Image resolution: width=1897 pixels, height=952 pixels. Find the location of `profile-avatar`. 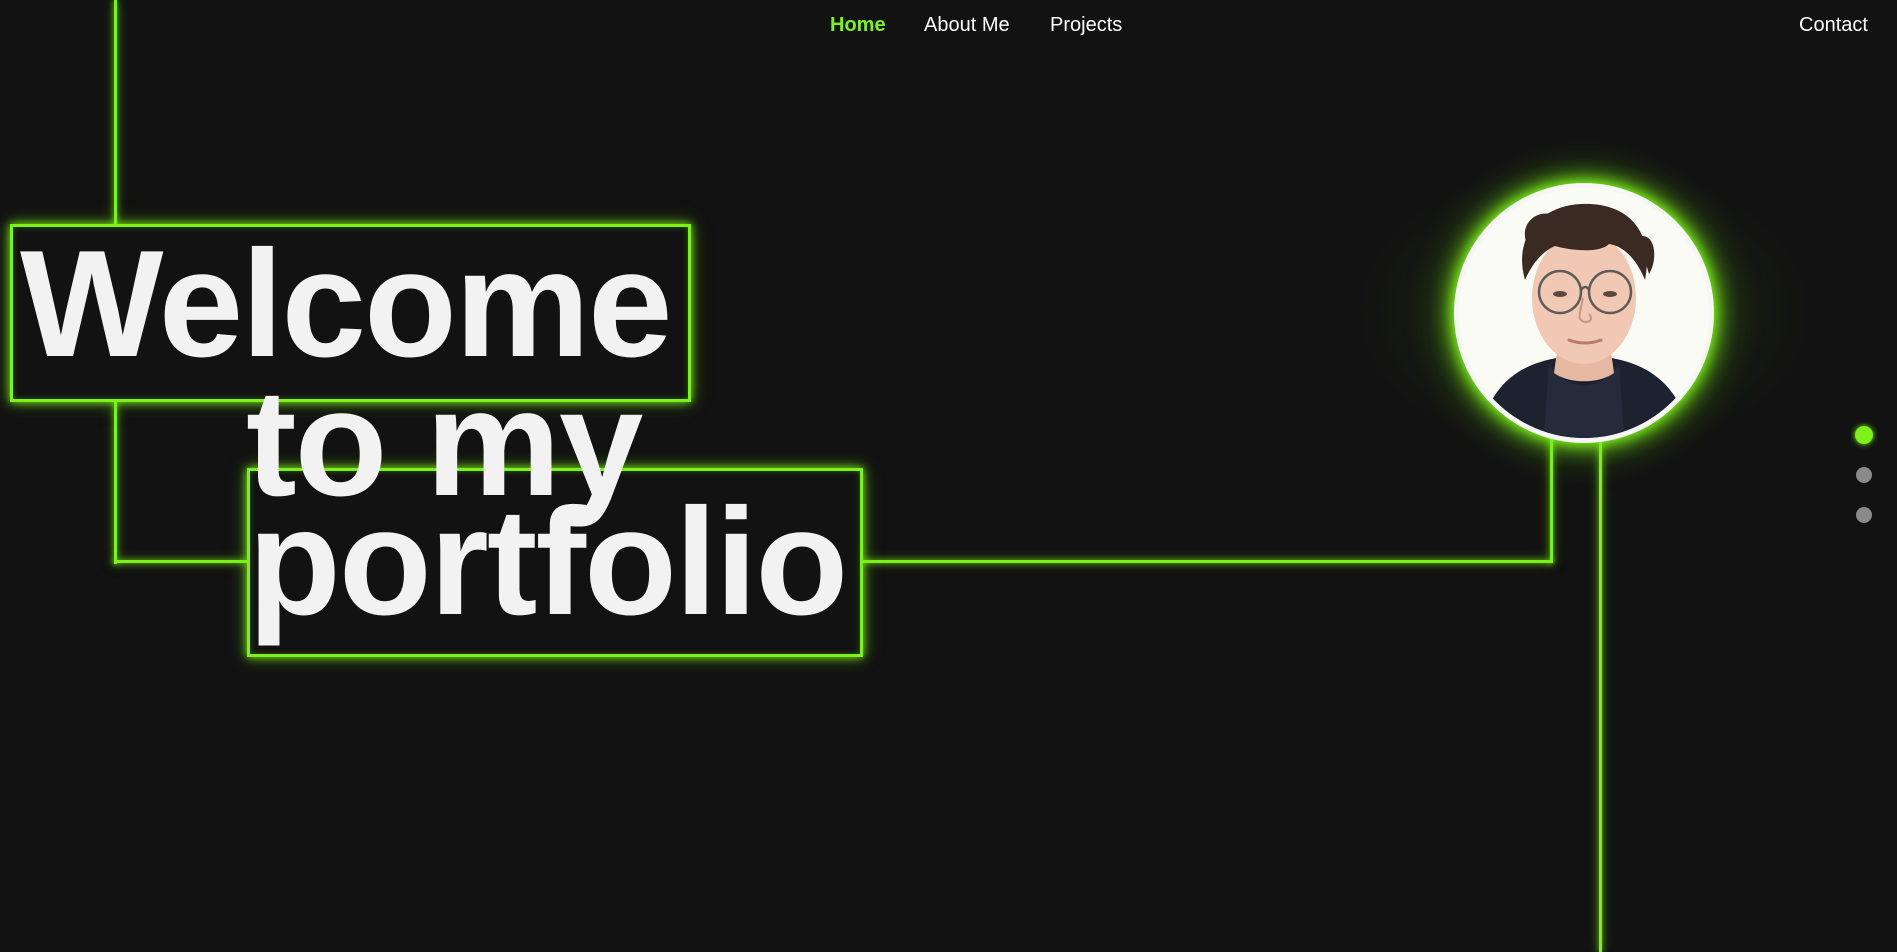

profile-avatar is located at coordinates (1584, 313).